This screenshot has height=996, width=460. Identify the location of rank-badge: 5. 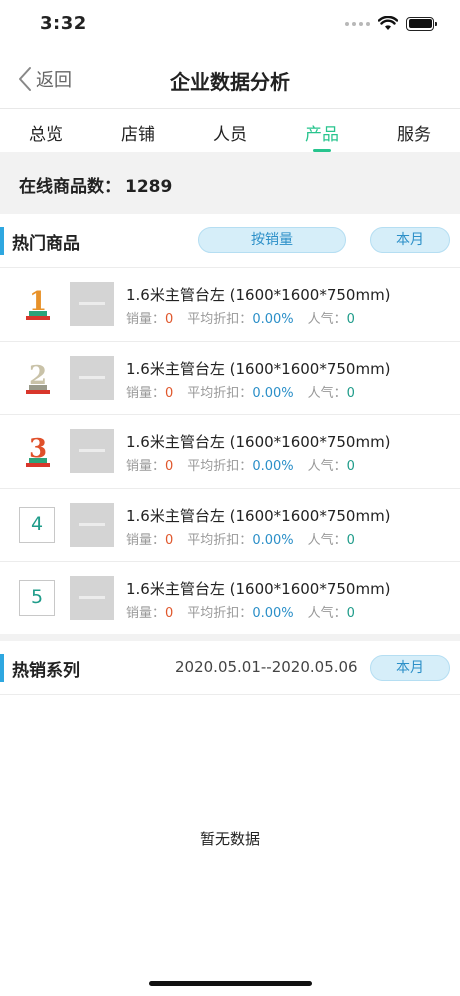
(37, 598).